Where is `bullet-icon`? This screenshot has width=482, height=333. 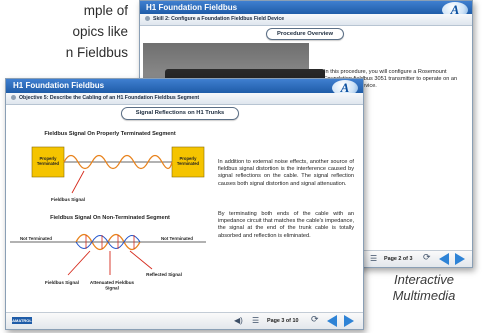
bullet-icon is located at coordinates (147, 19).